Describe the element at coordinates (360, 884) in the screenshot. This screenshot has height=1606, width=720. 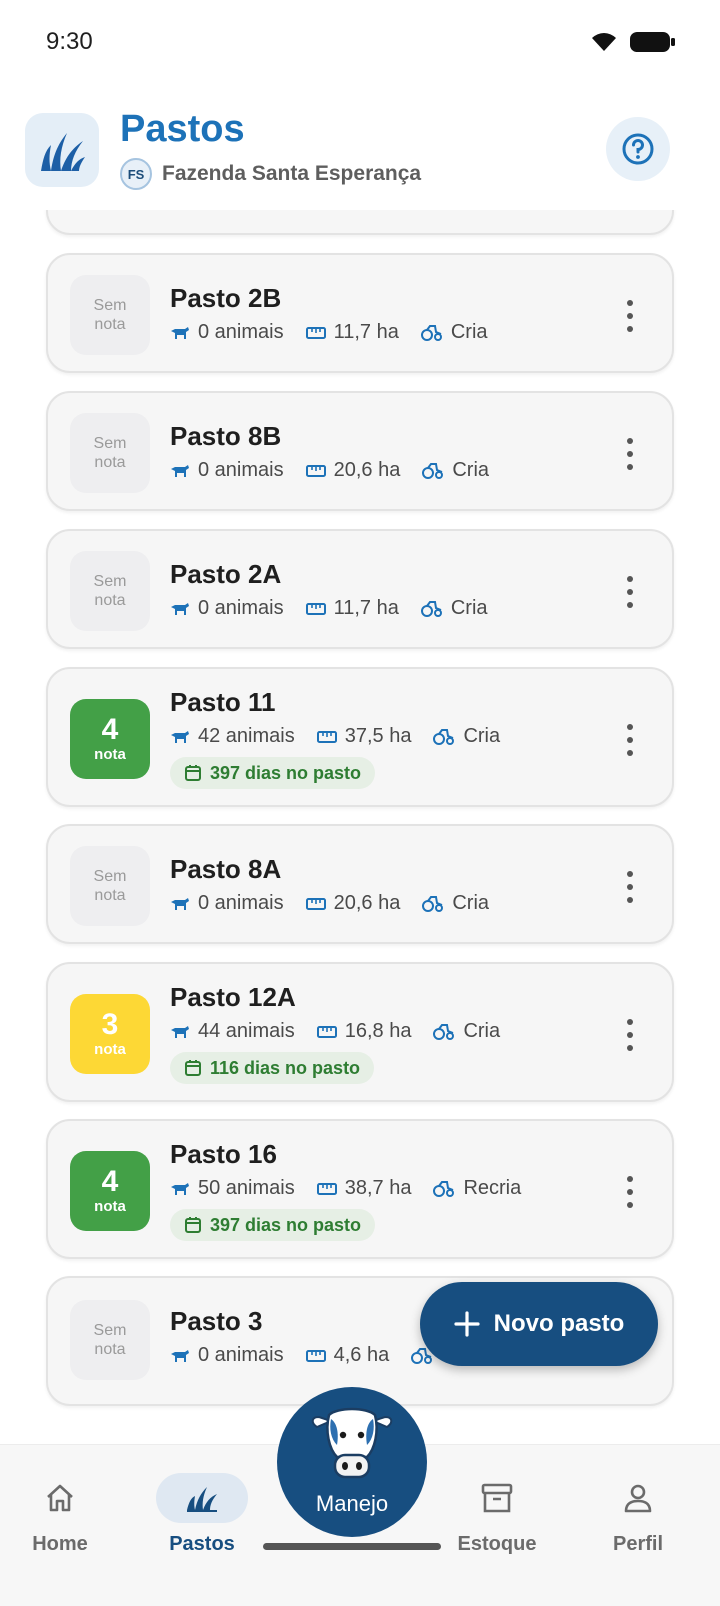
I see `pasture-card: Sem nota Pasto 8A 0 animais 20,6 ha Cria` at that location.